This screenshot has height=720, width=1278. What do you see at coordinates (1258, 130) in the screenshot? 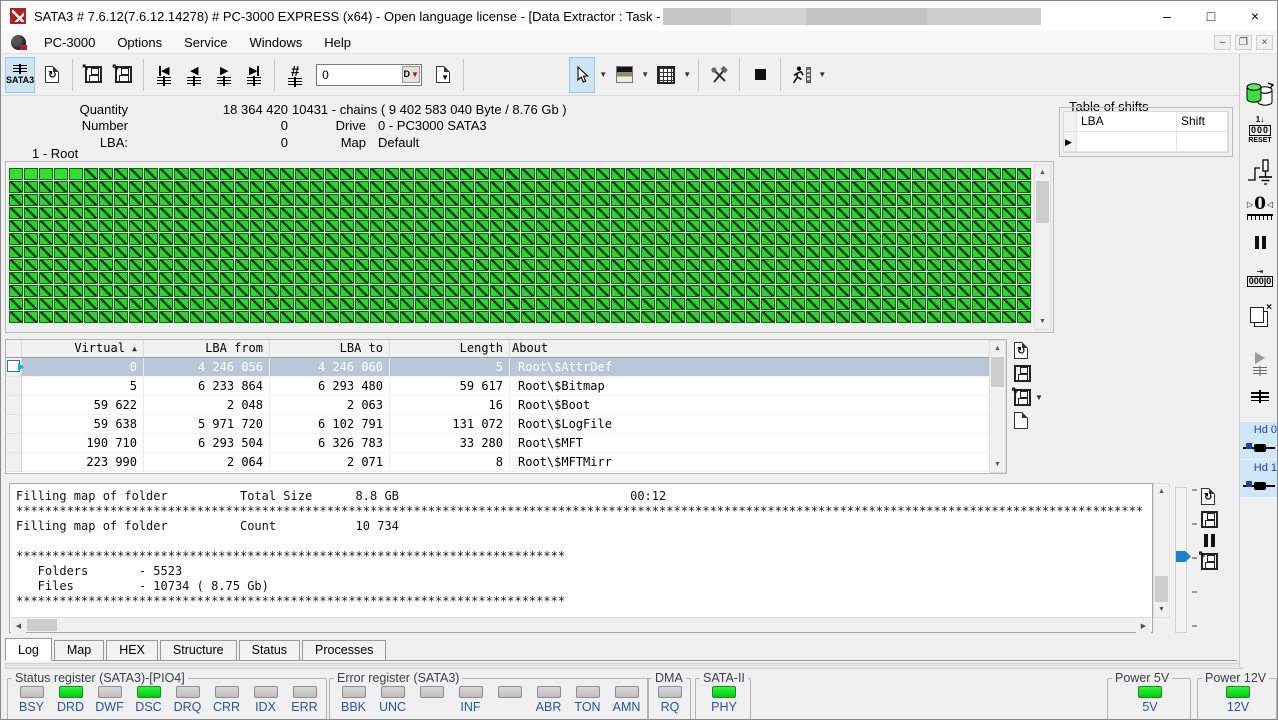
I see `reset-counter-button: 1↓ 000 RESET` at bounding box center [1258, 130].